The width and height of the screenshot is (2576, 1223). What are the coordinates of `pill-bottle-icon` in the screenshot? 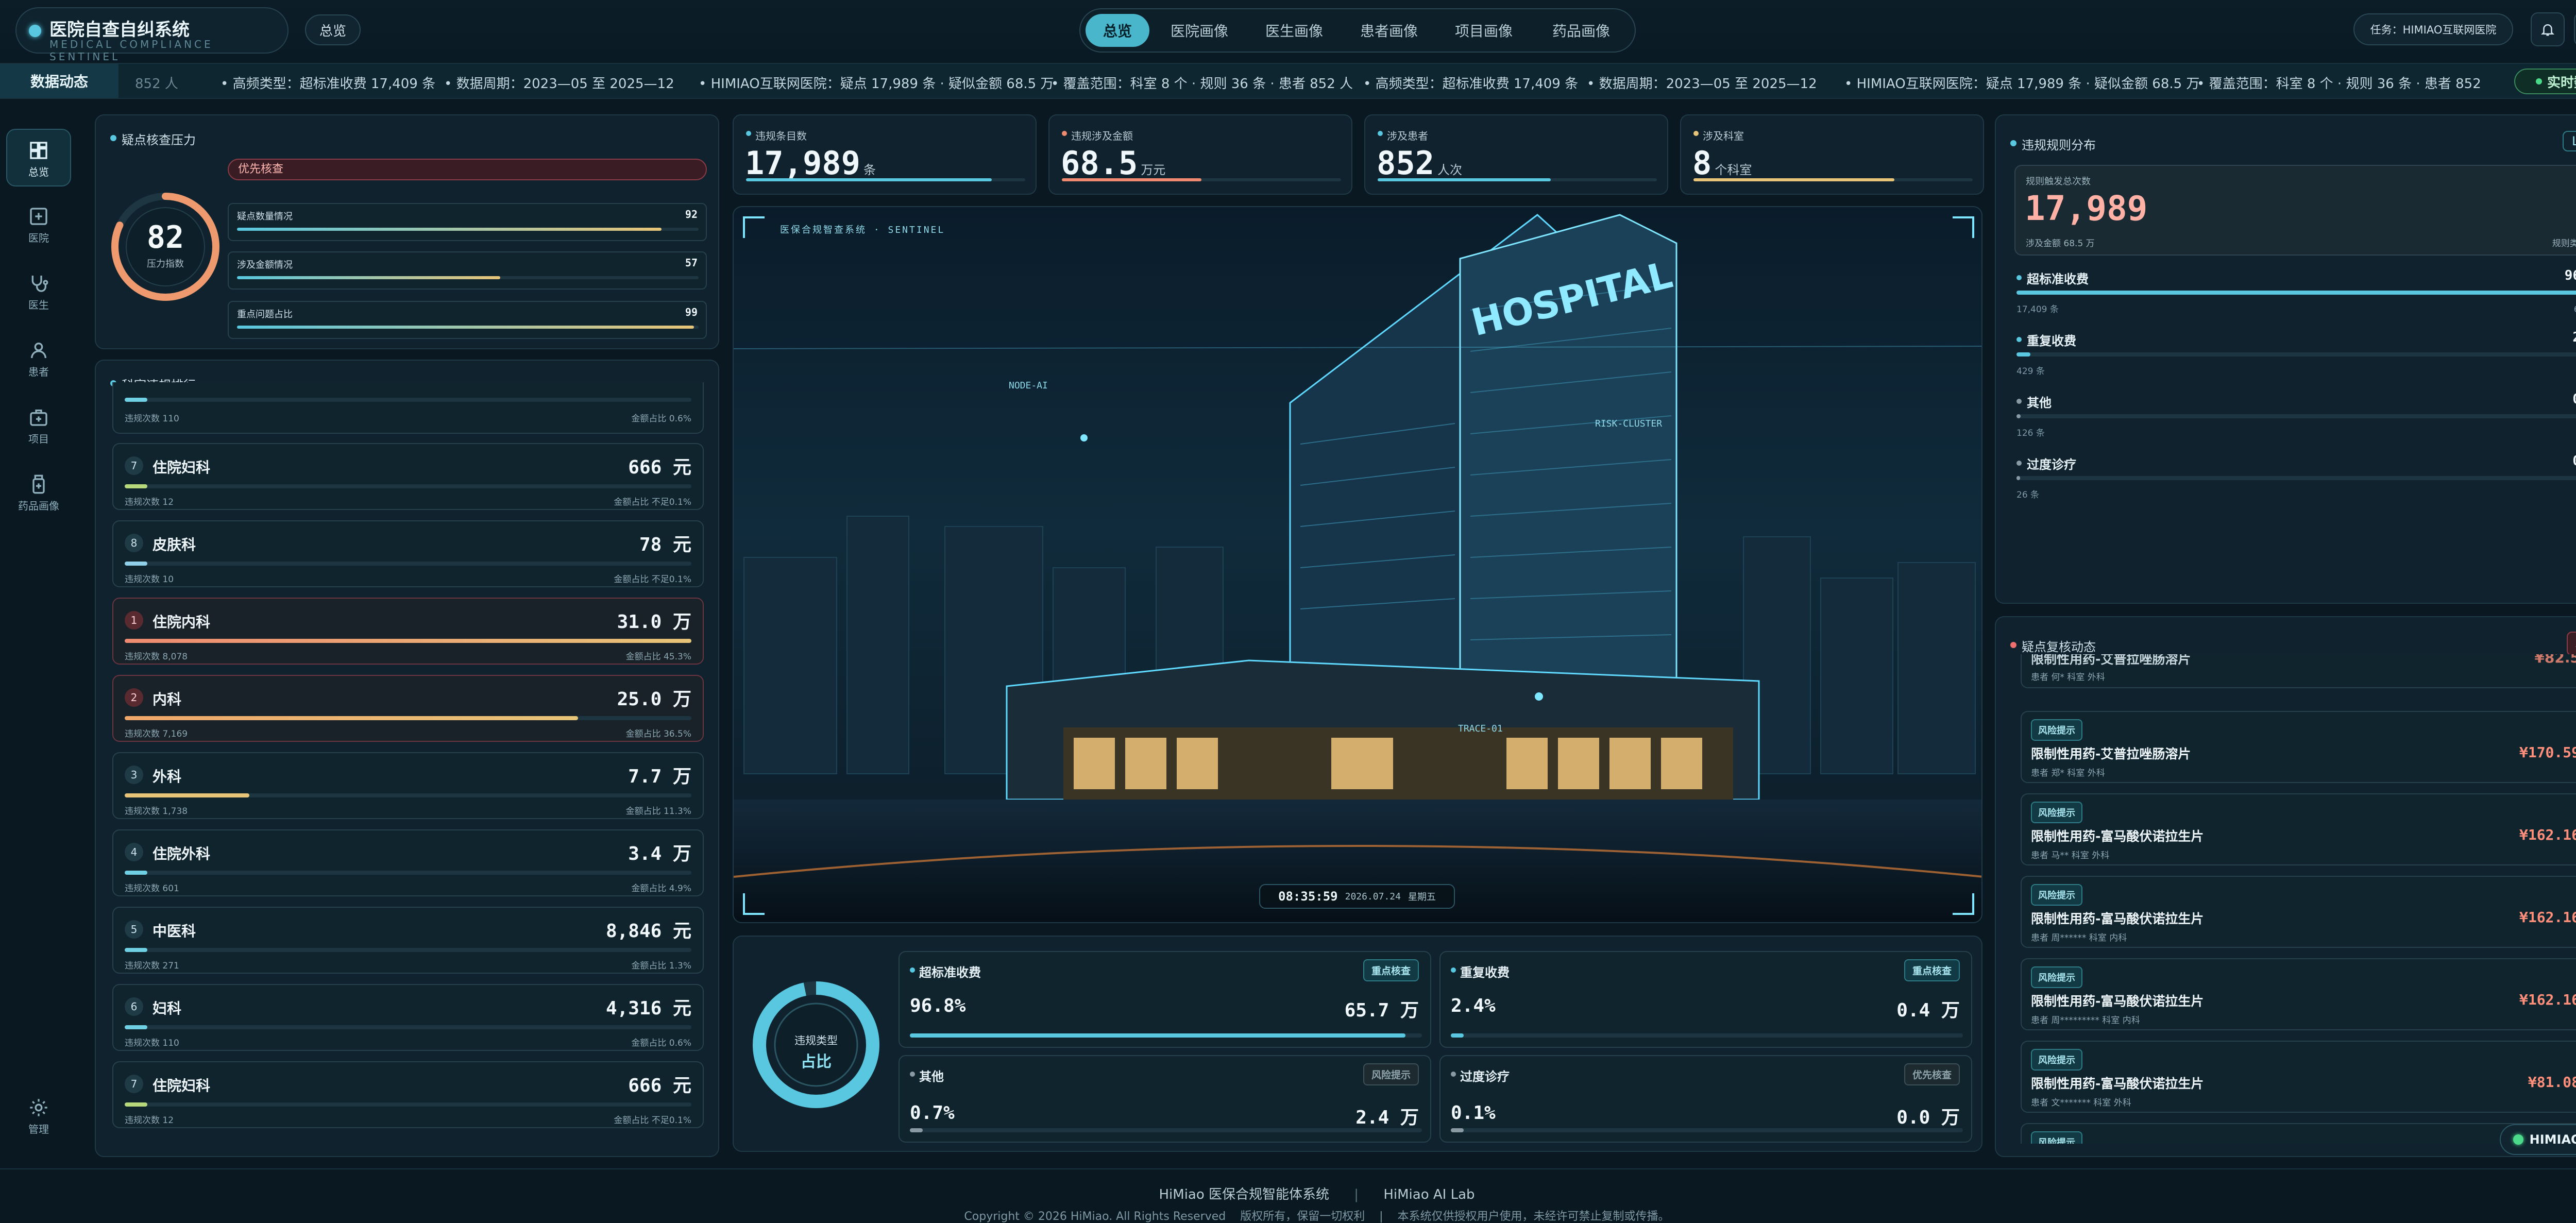 It's located at (38, 484).